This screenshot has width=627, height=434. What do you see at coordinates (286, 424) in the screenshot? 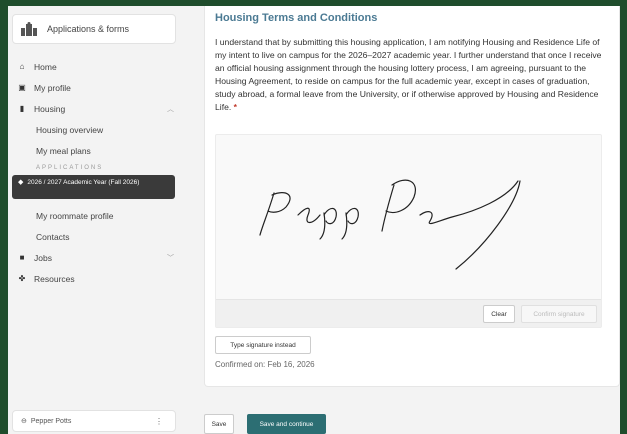
I see `save-and-continue-button: Save and continue` at bounding box center [286, 424].